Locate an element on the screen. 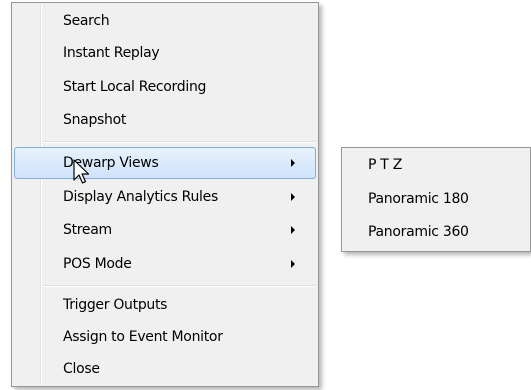  menu-item-display-analytics-rules: Display Analytics Rules is located at coordinates (165, 197).